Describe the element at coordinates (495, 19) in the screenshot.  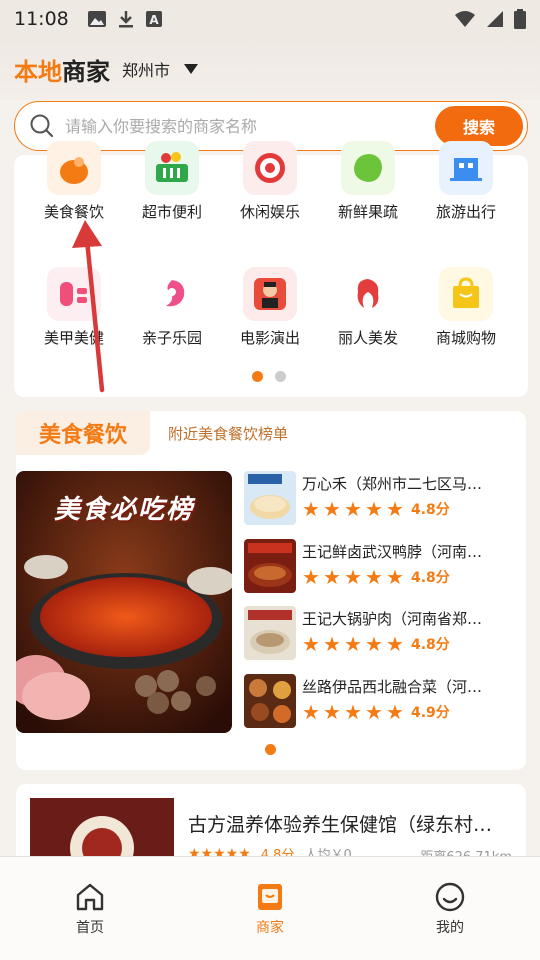
I see `signal-icon` at that location.